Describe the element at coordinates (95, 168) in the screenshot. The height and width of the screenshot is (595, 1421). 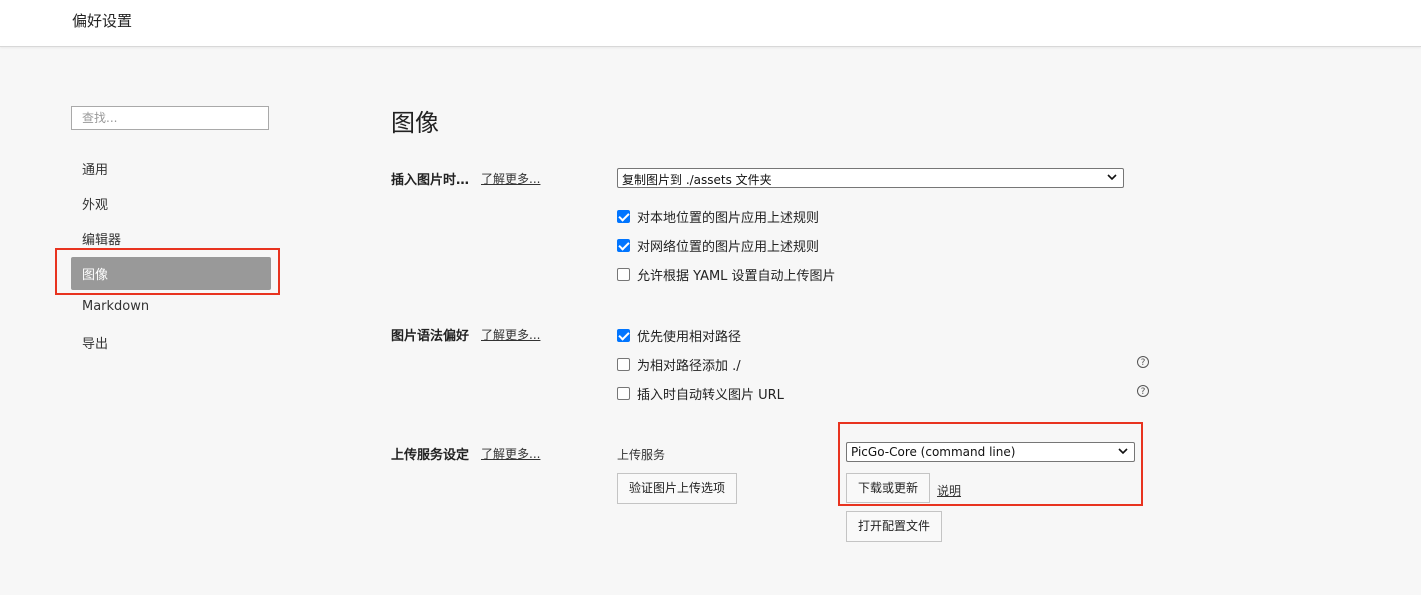
I see `sidebar-item-general: 通用` at that location.